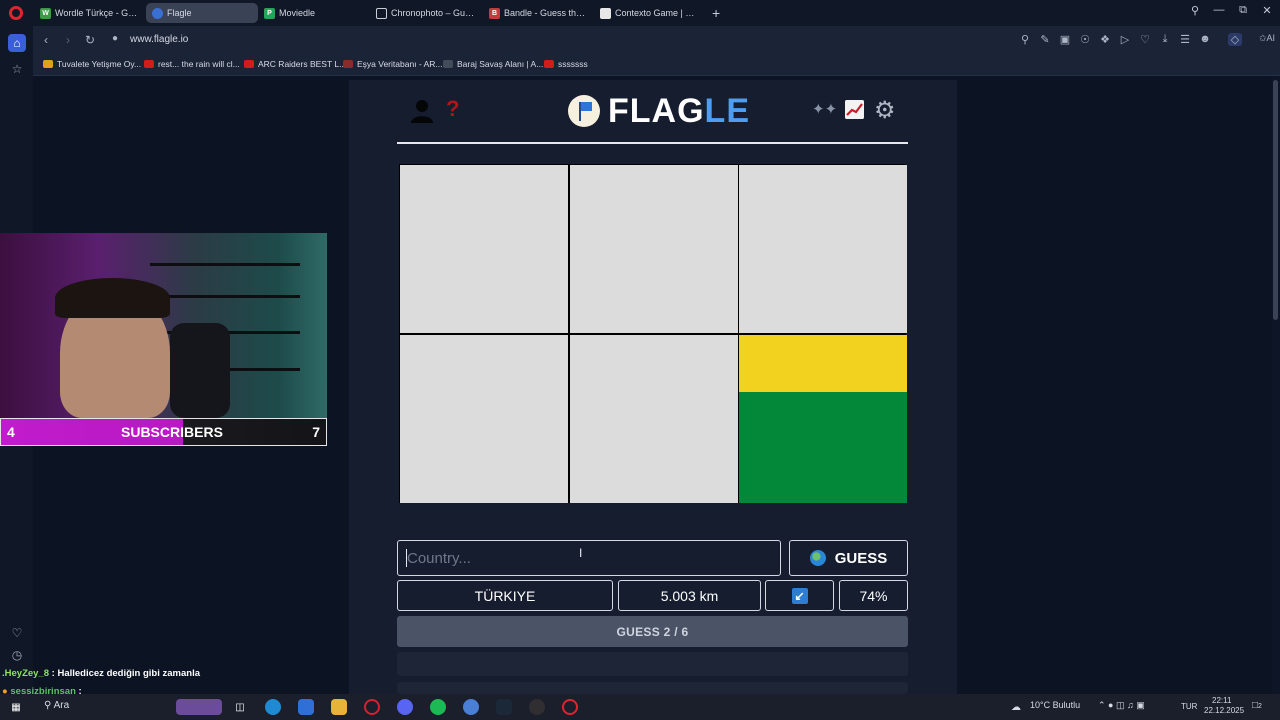 Image resolution: width=1280 pixels, height=720 pixels. What do you see at coordinates (381, 13) in the screenshot?
I see `camera-icon` at bounding box center [381, 13].